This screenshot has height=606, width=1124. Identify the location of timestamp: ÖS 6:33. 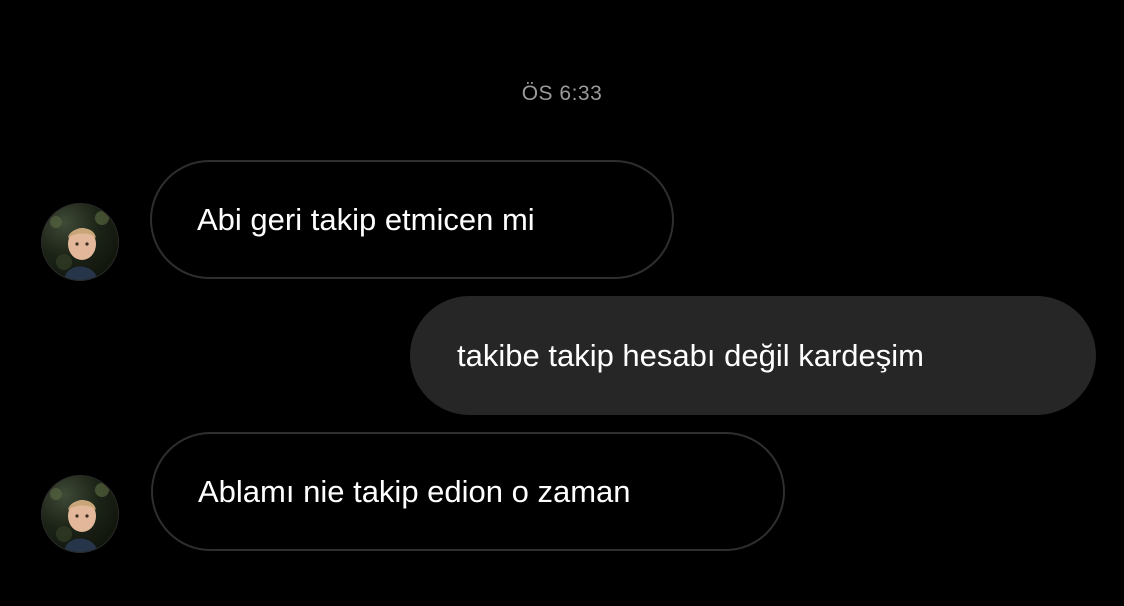
(562, 93).